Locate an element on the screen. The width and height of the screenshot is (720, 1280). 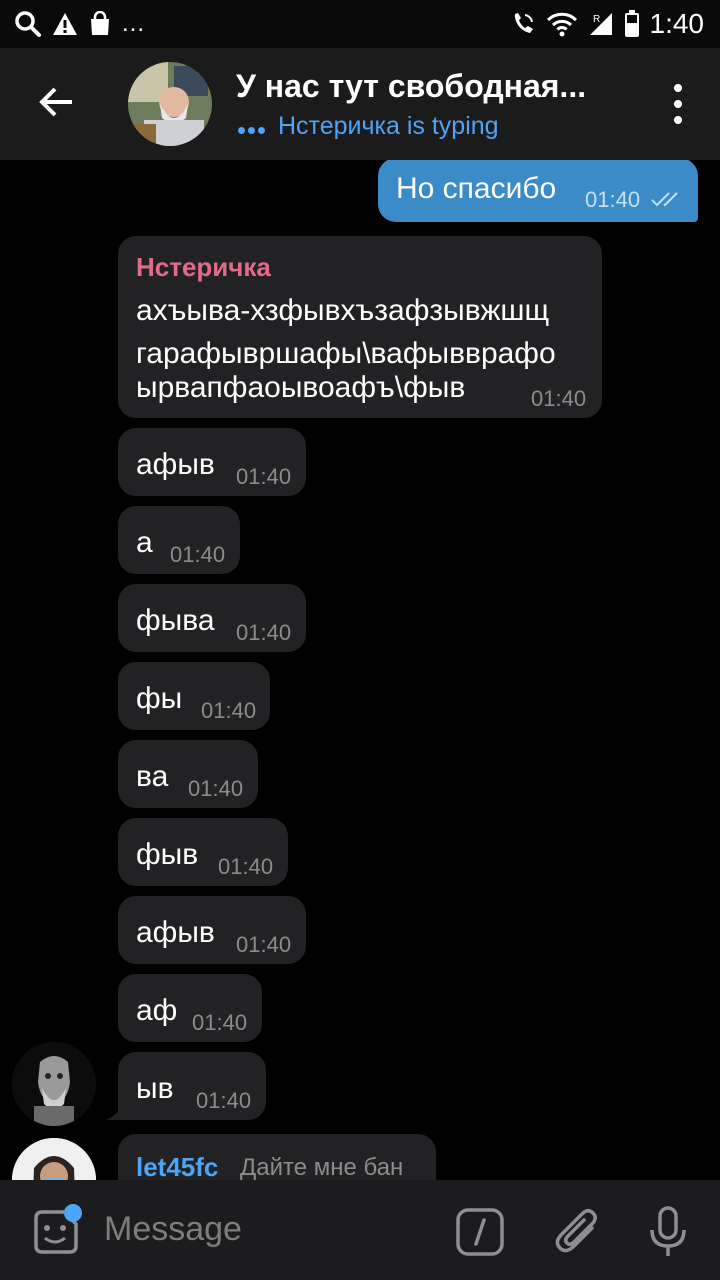
sender-name: let45fc is located at coordinates (177, 1166).